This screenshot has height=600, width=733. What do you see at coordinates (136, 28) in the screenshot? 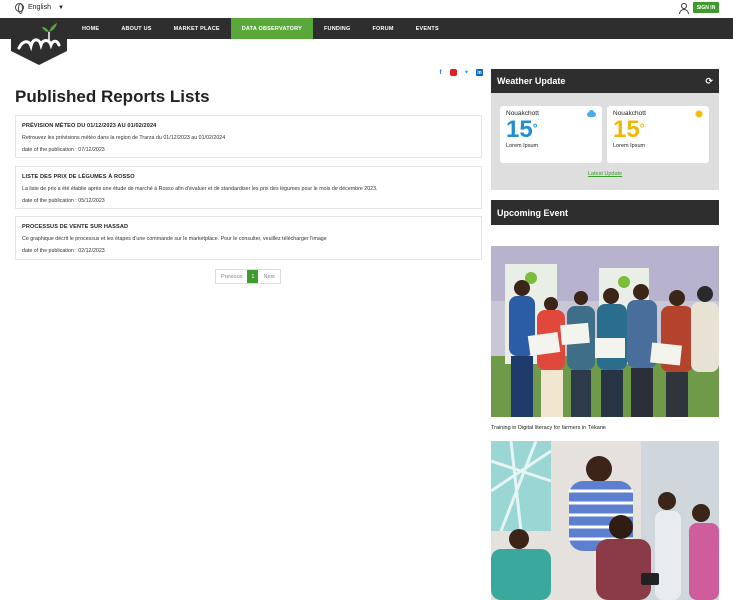
I see `nav-item-about-us: ABOUT US` at bounding box center [136, 28].